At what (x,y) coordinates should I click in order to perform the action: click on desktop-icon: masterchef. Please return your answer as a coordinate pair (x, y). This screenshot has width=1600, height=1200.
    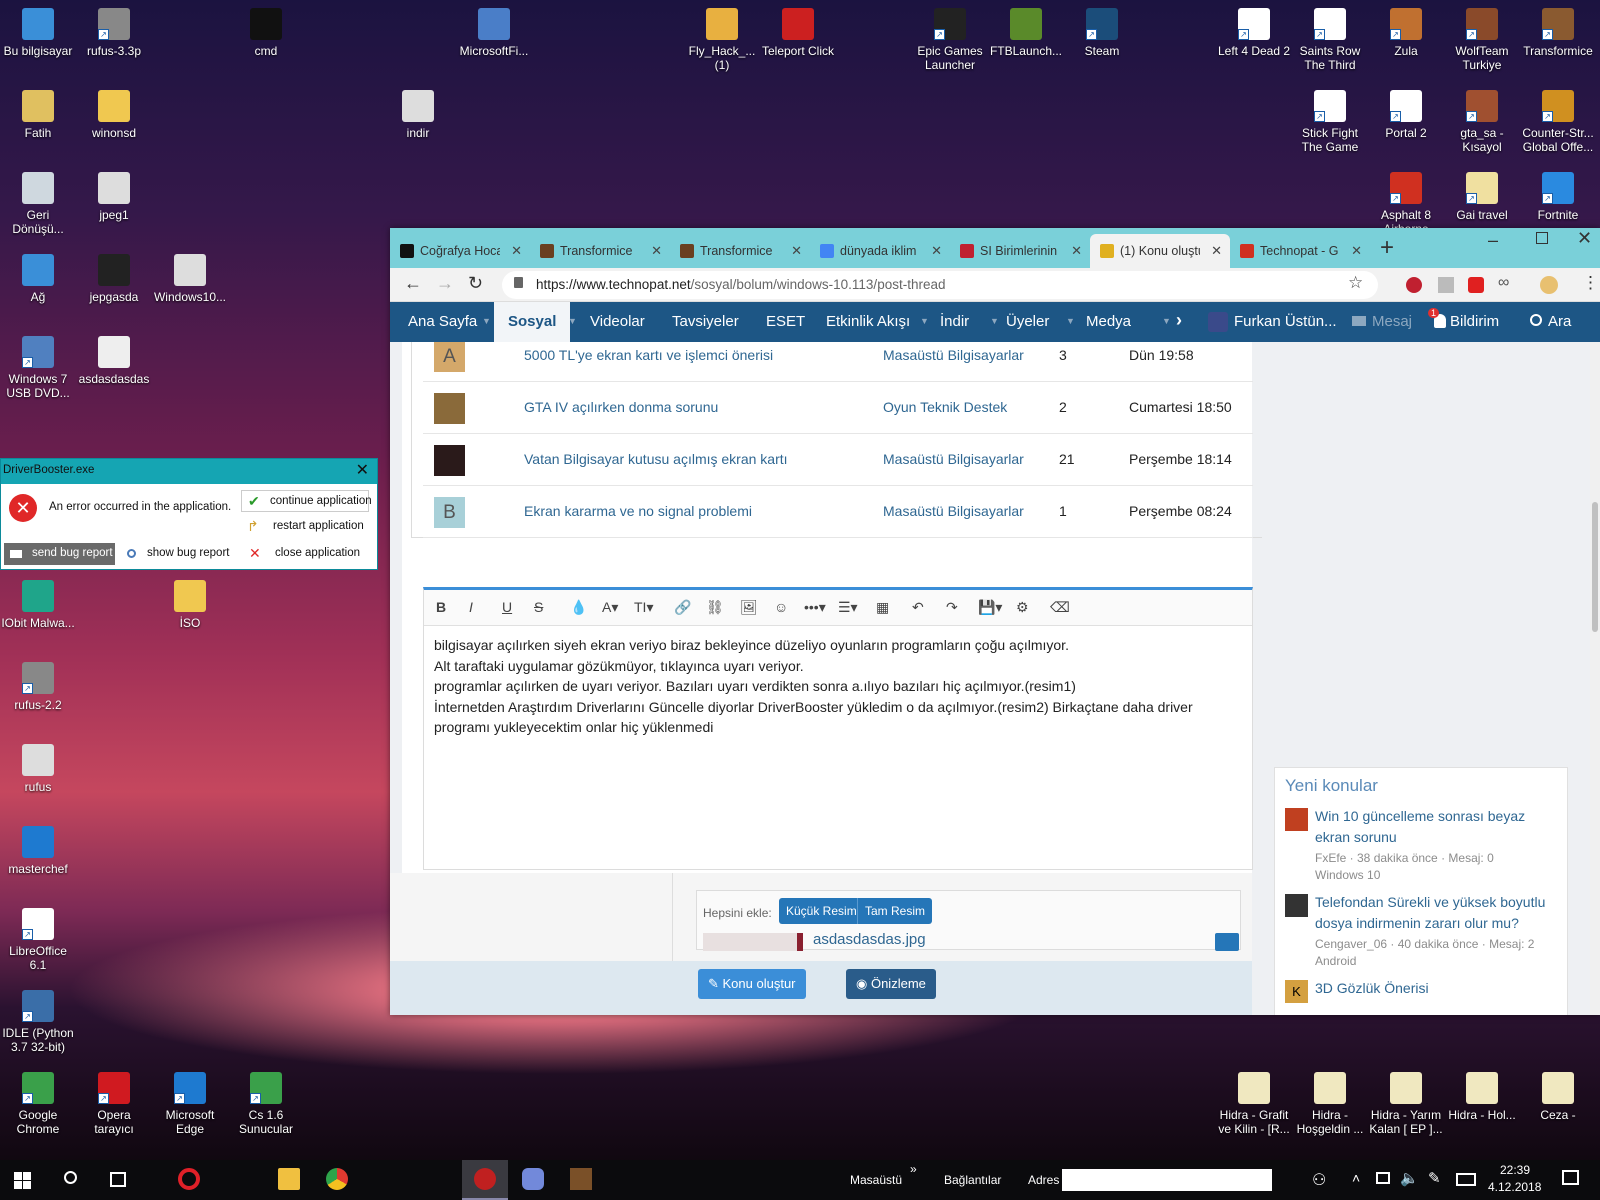
    Looking at the image, I should click on (38, 851).